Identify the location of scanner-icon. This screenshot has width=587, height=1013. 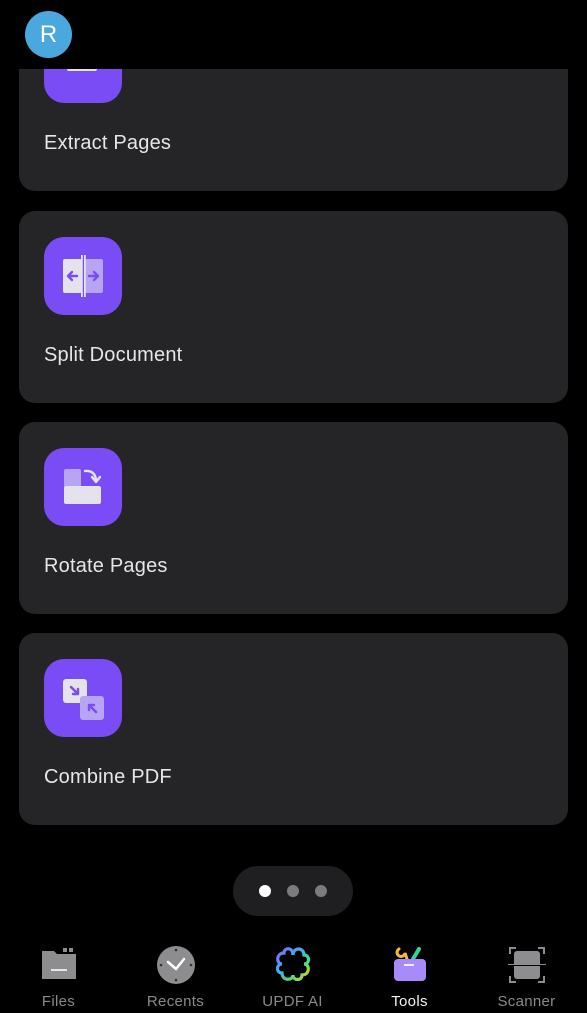
(526, 965).